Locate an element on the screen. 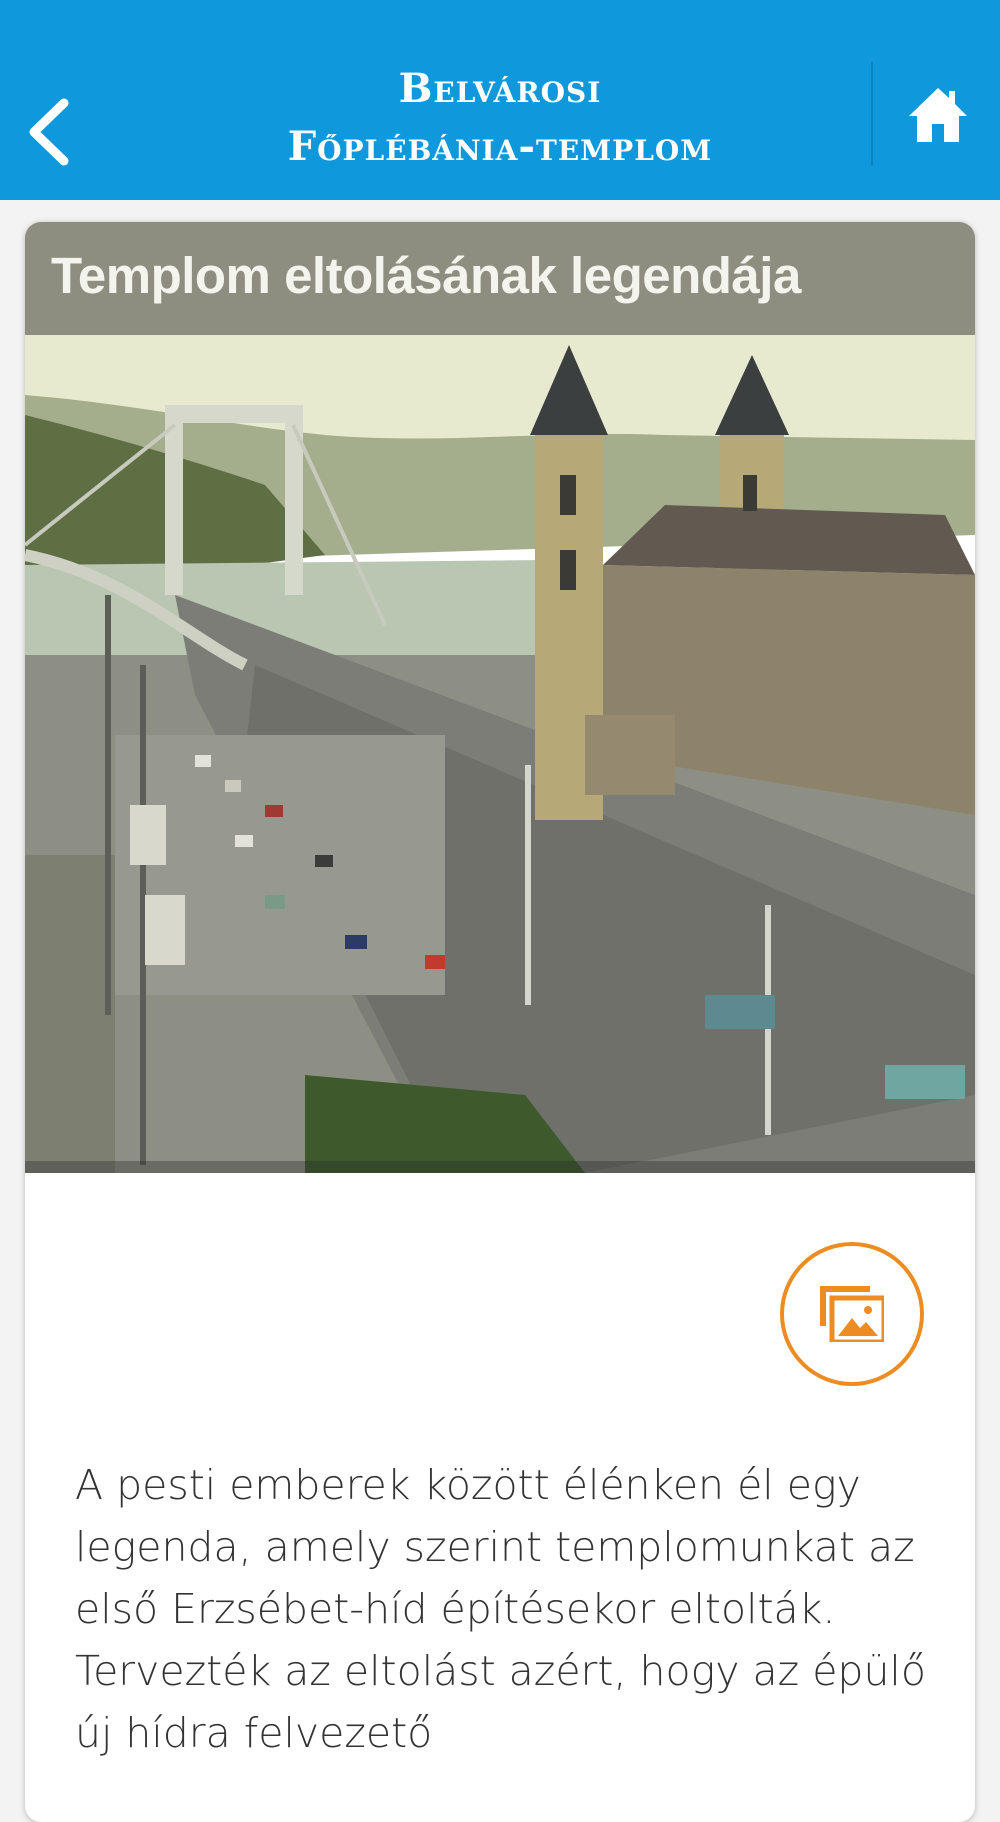  home-icon is located at coordinates (938, 115).